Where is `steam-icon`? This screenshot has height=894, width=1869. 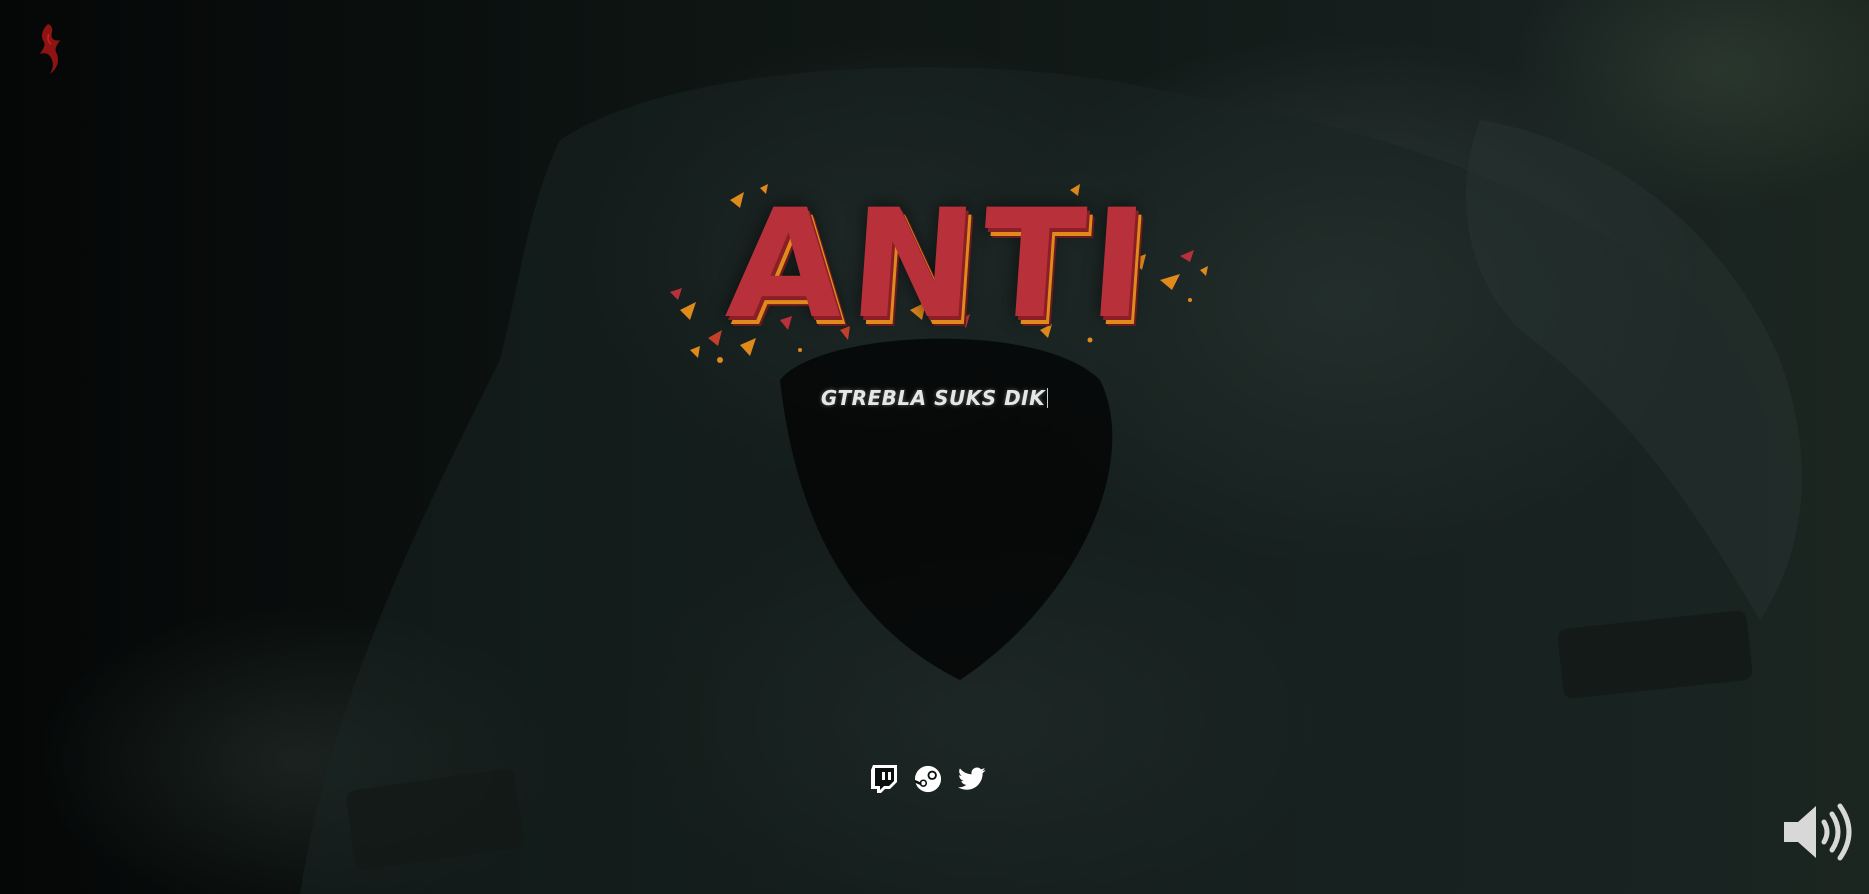 steam-icon is located at coordinates (928, 779).